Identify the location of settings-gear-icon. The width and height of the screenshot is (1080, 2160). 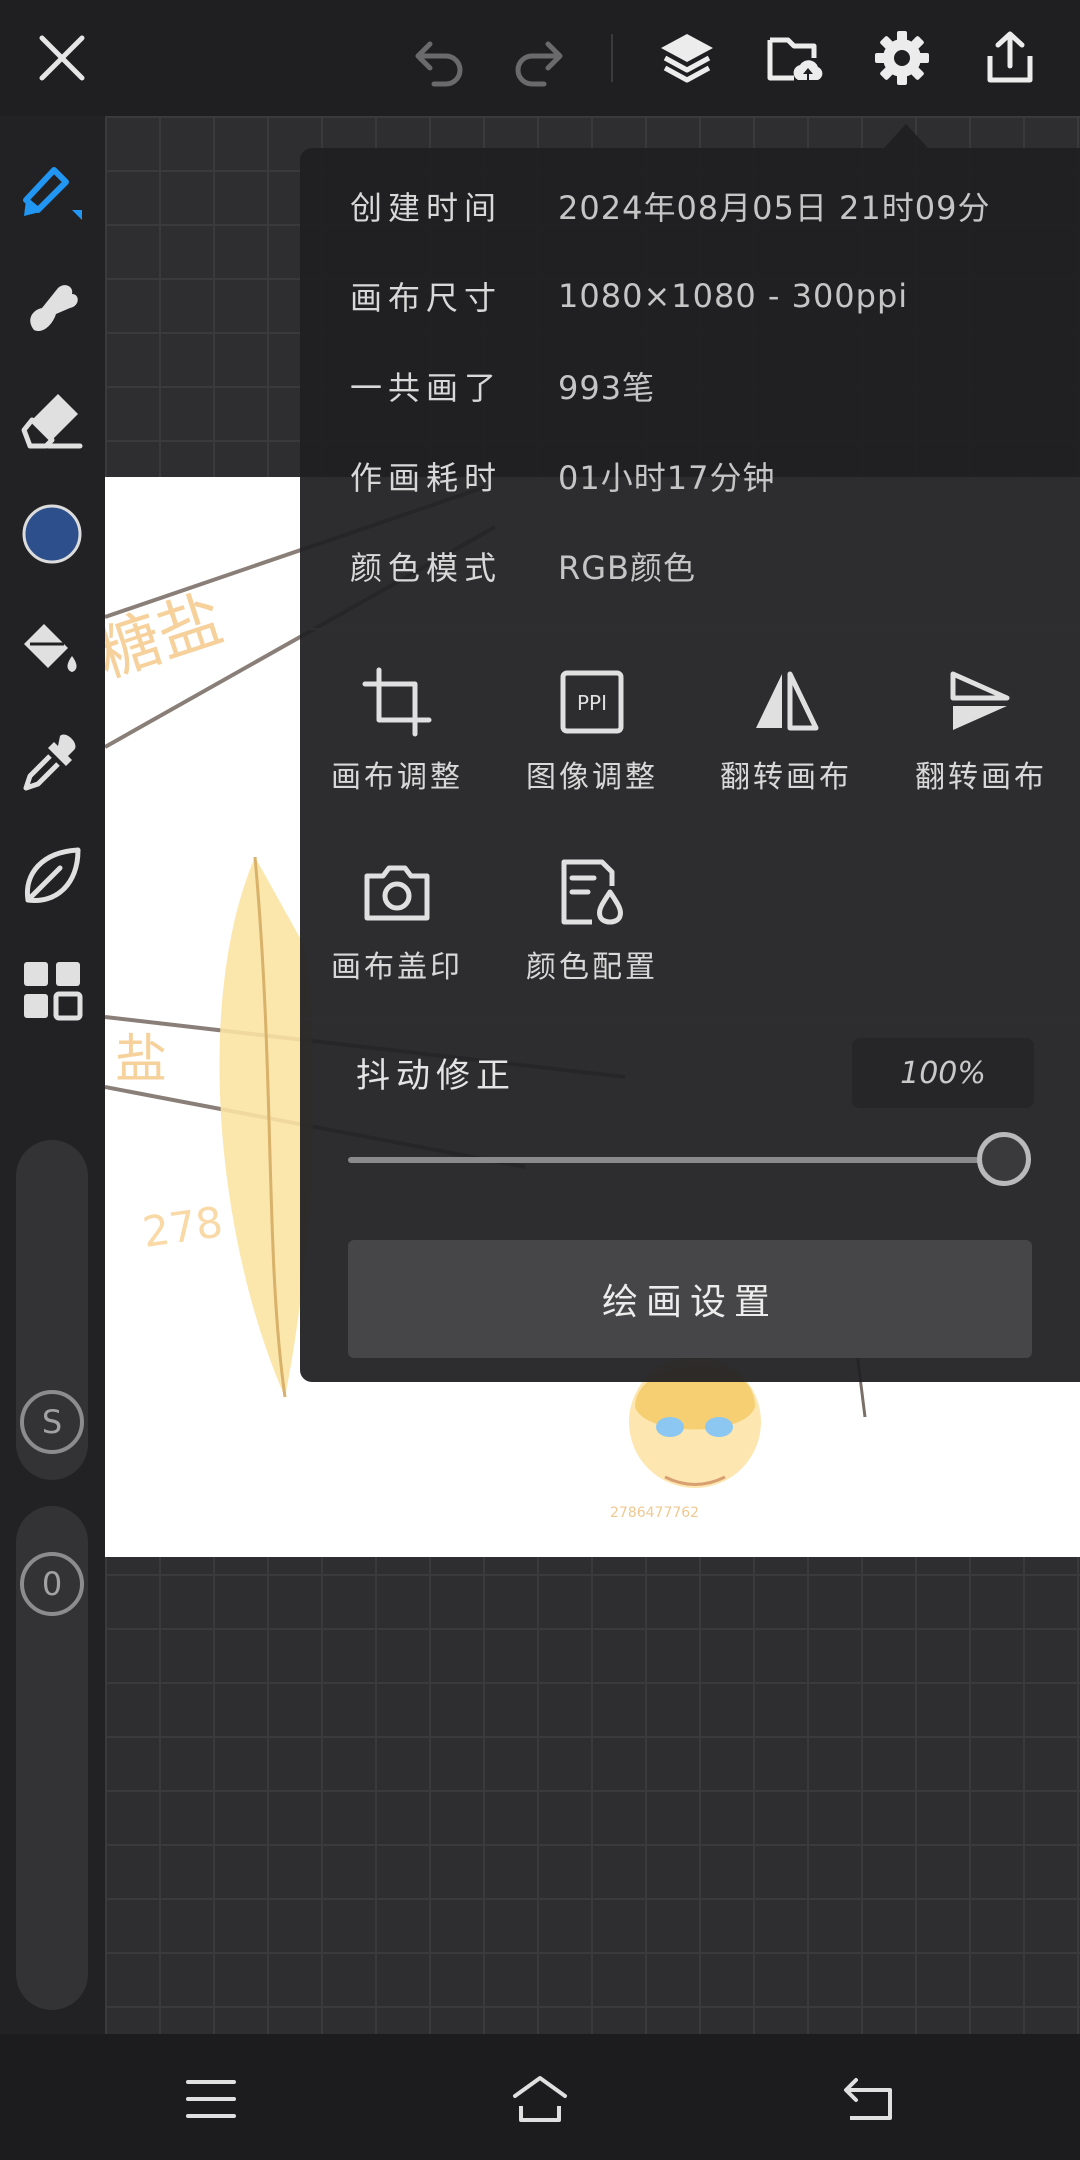
(902, 58).